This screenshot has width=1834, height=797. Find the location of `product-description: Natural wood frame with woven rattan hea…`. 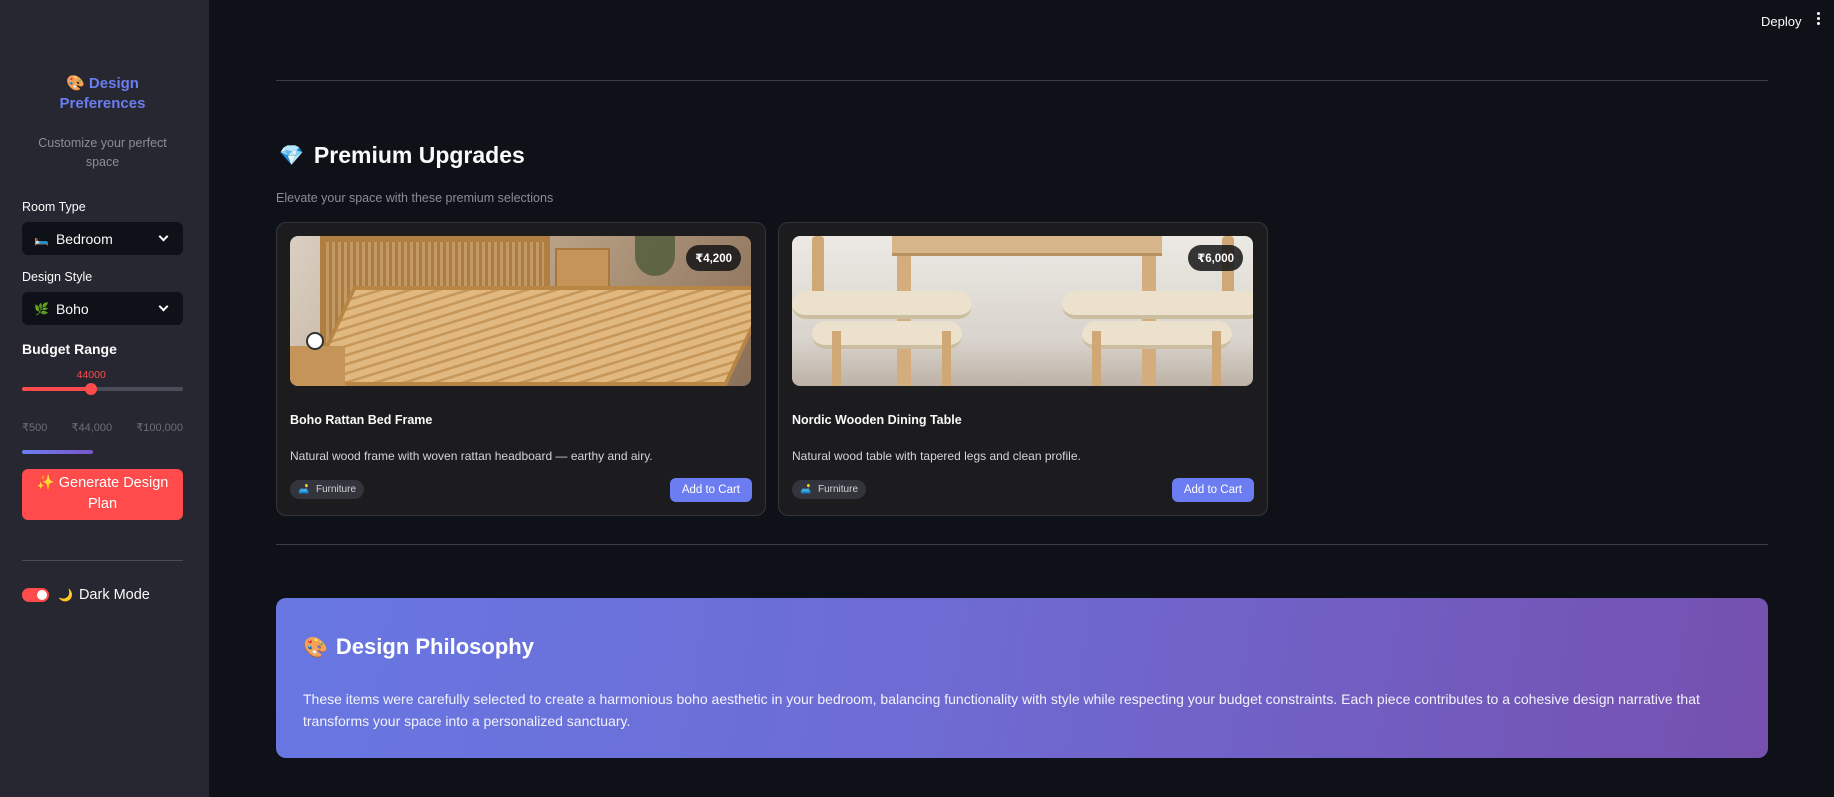

product-description: Natural wood frame with woven rattan hea… is located at coordinates (471, 456).